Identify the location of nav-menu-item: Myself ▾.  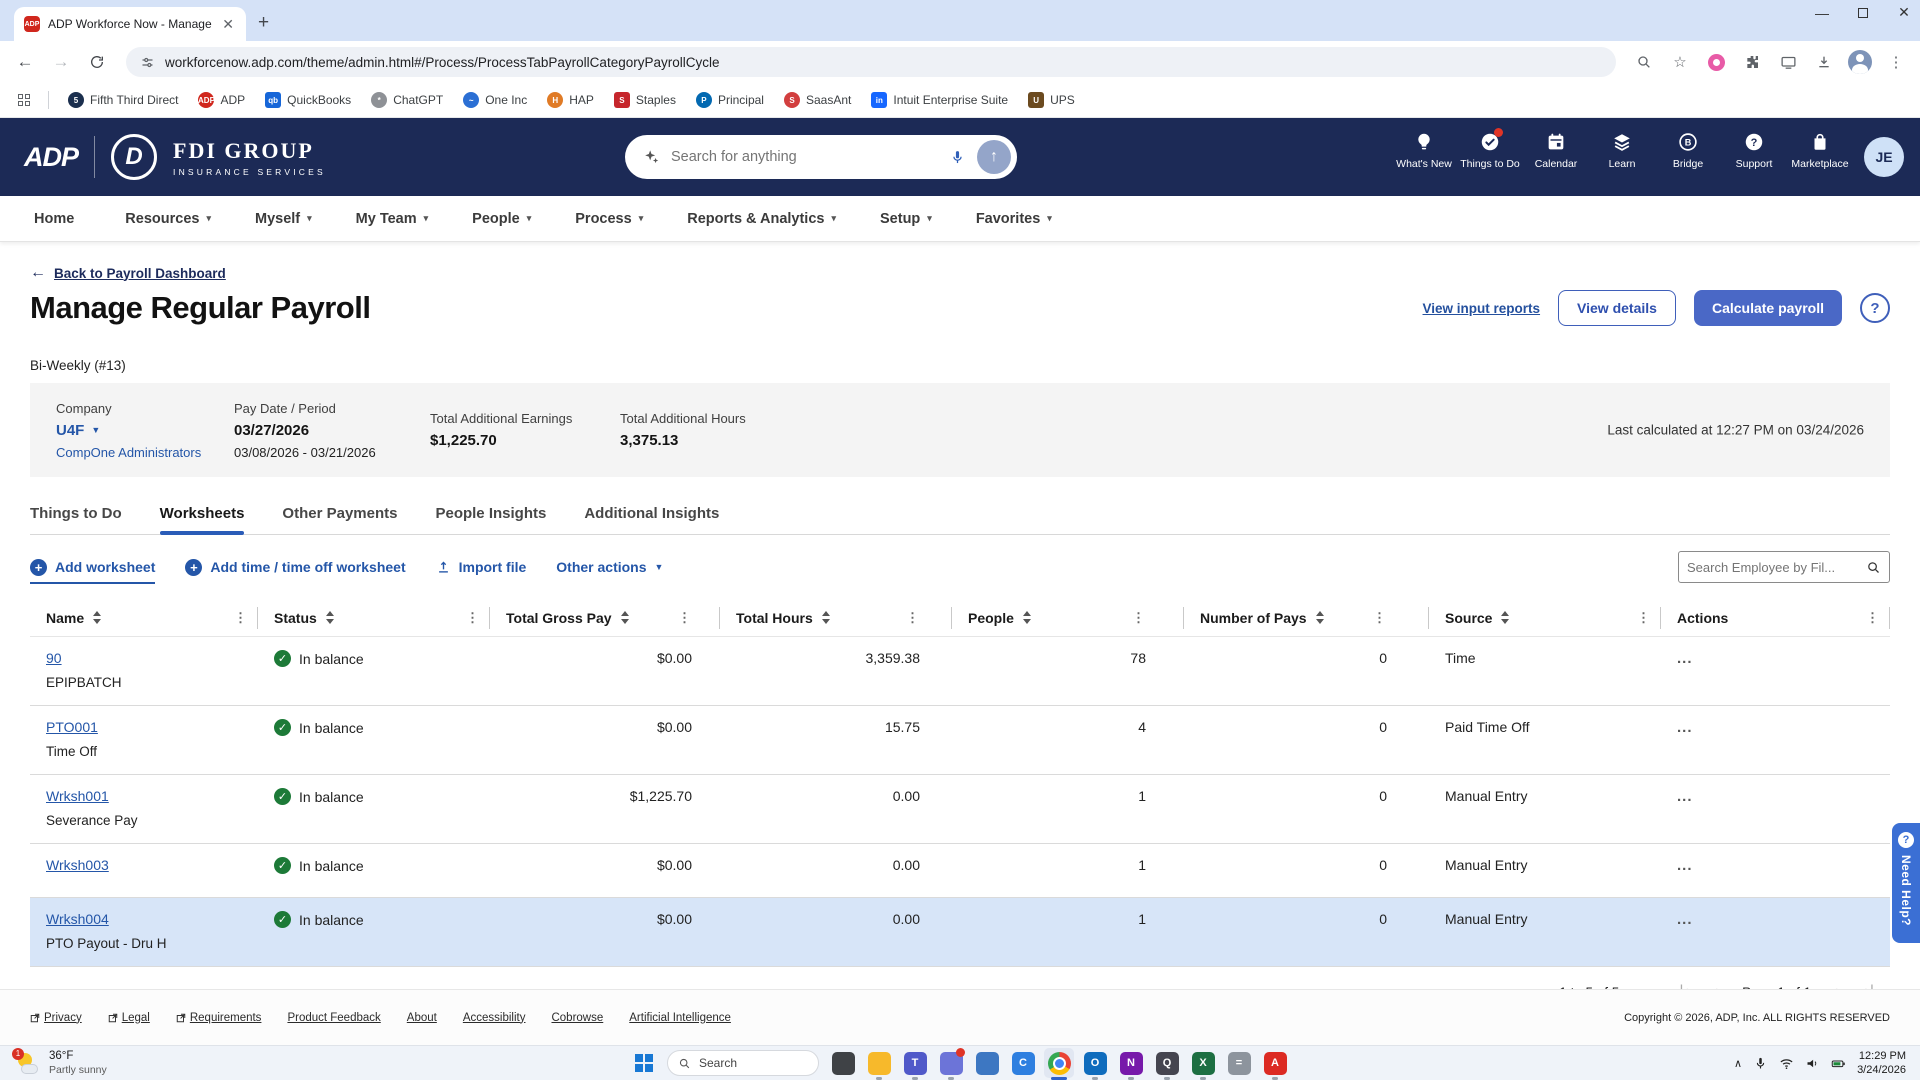
(283, 219).